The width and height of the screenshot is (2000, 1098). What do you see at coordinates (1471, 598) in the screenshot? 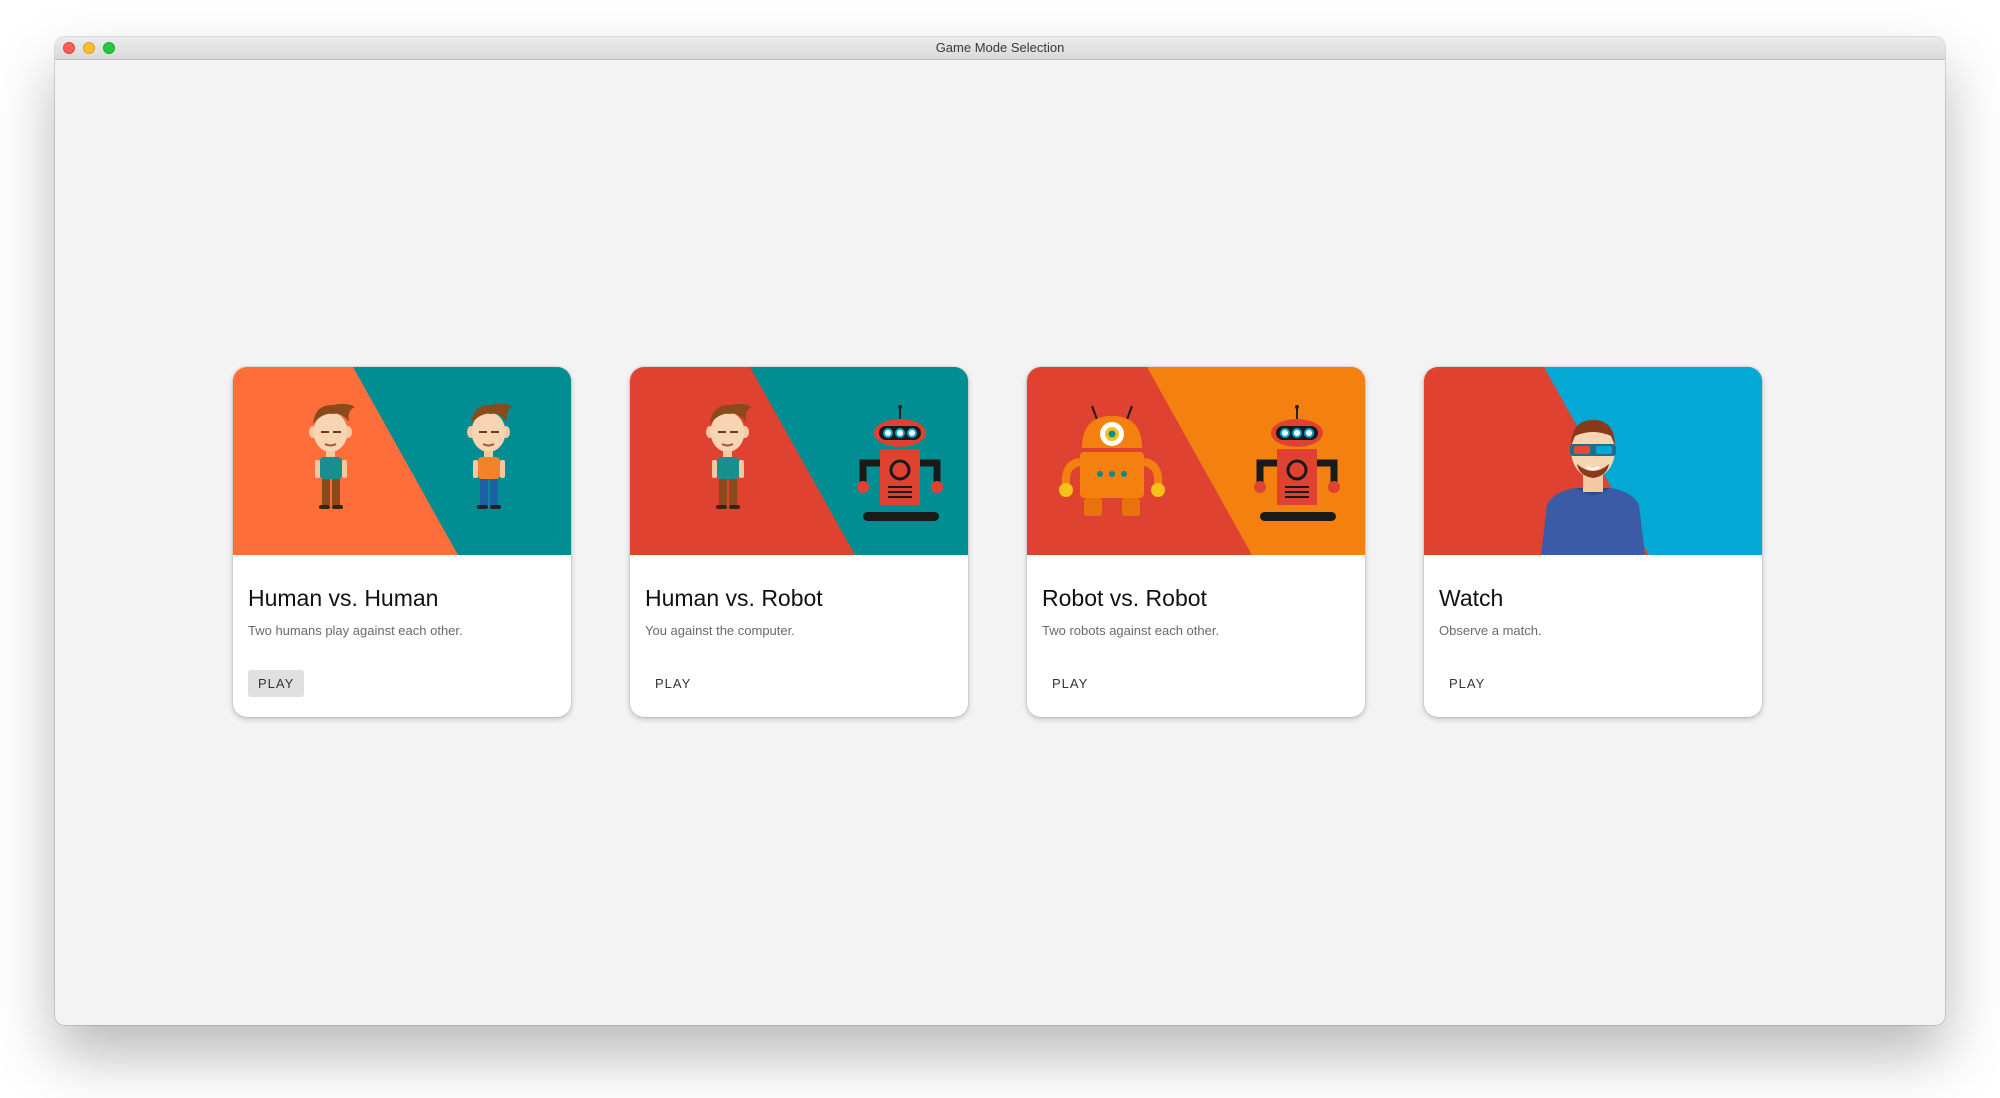
I see `card-title: Watch` at bounding box center [1471, 598].